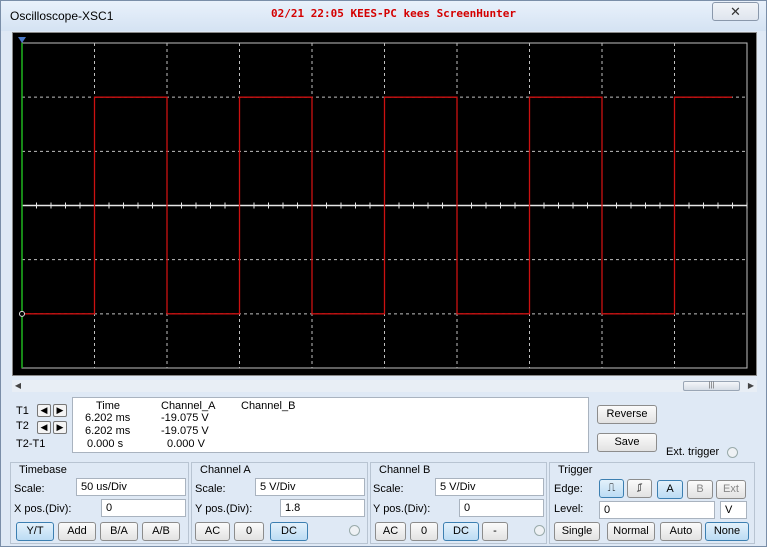  Describe the element at coordinates (394, 13) in the screenshot. I see `screenhunter-watermark: 02/21 22:05 KEES-PC kees ScreenHunter` at that location.